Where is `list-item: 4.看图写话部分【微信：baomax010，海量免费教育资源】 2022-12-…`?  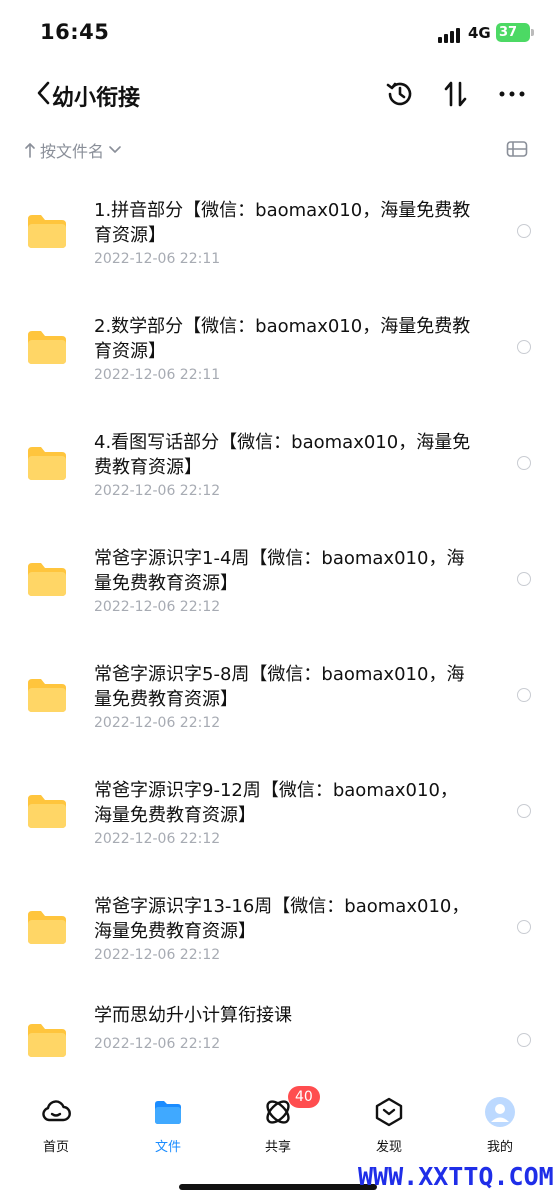
list-item: 4.看图写话部分【微信：baomax010，海量免费教育资源】 2022-12-… is located at coordinates (277, 470).